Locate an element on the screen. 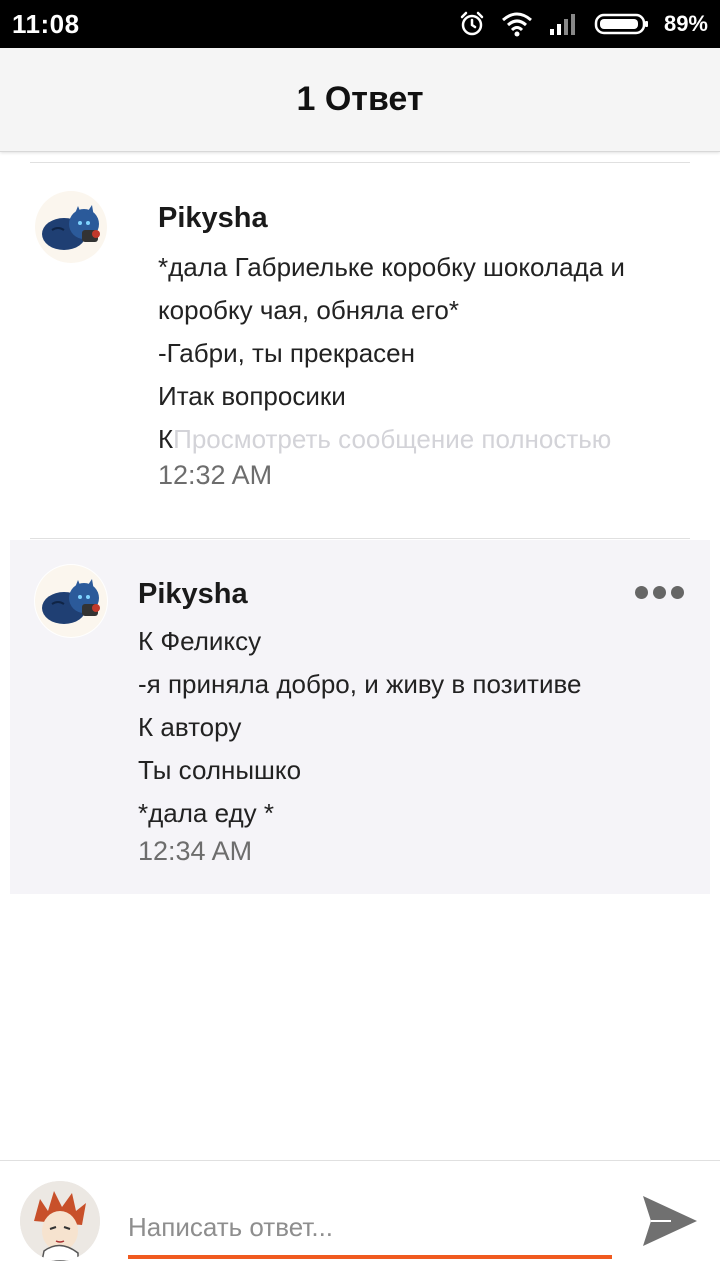  view-full-message-link: Просмотреть сообщение полностью is located at coordinates (392, 439).